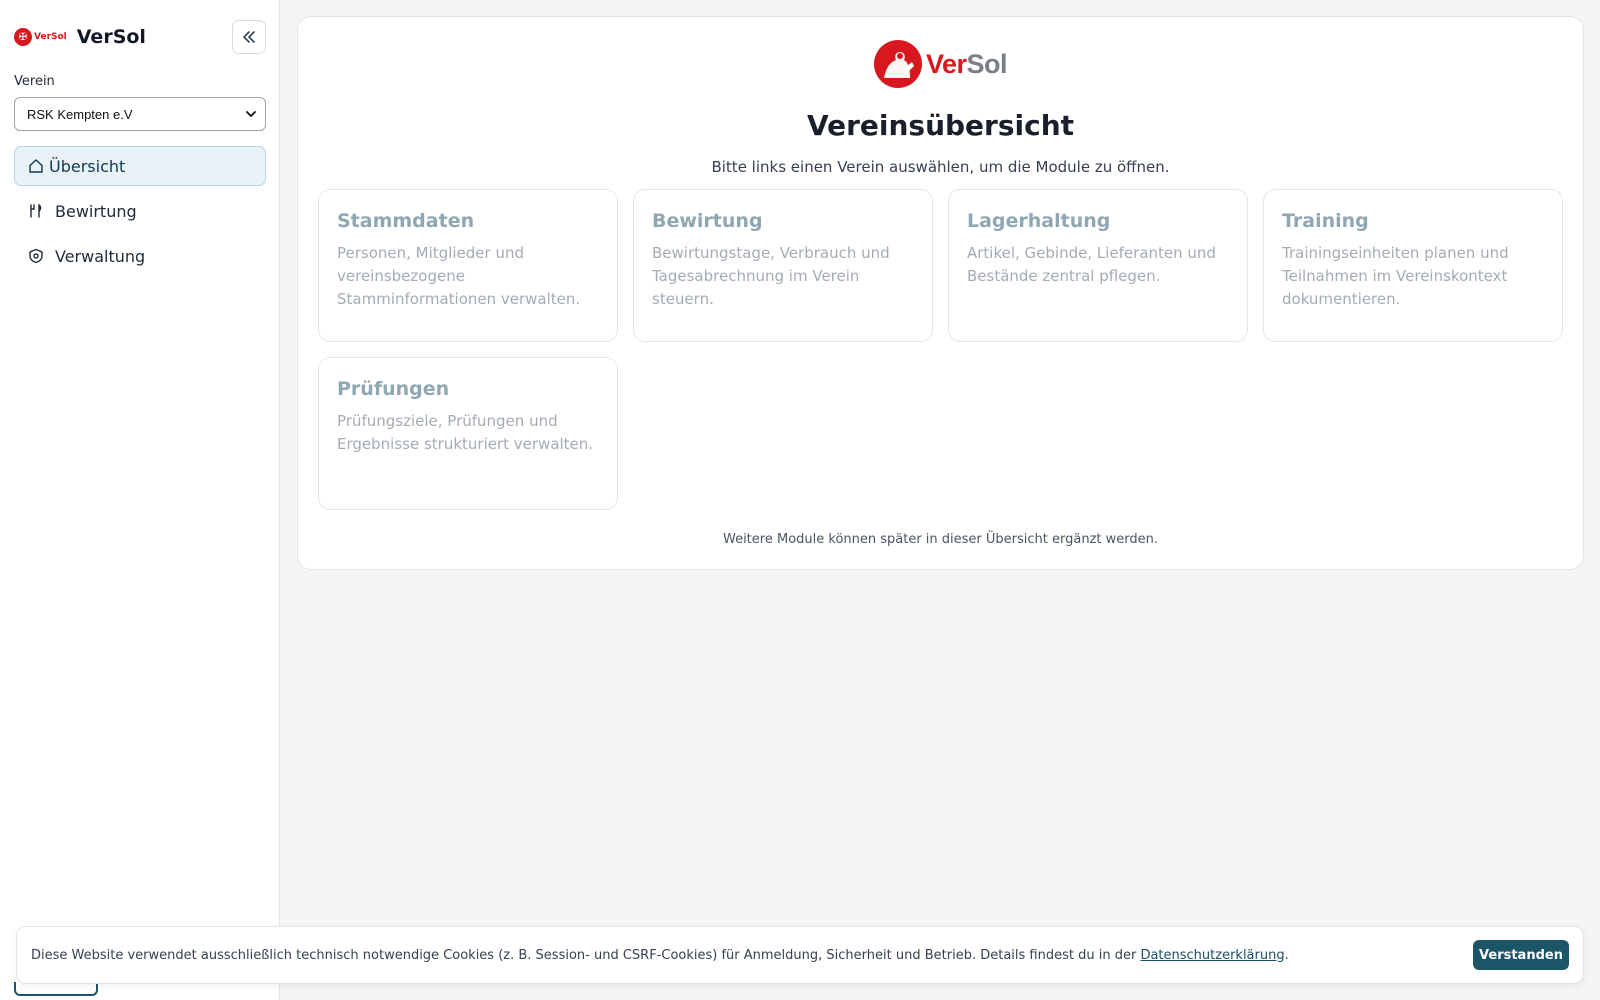 Image resolution: width=1600 pixels, height=1000 pixels. Describe the element at coordinates (1325, 221) in the screenshot. I see `module-title: Training` at that location.